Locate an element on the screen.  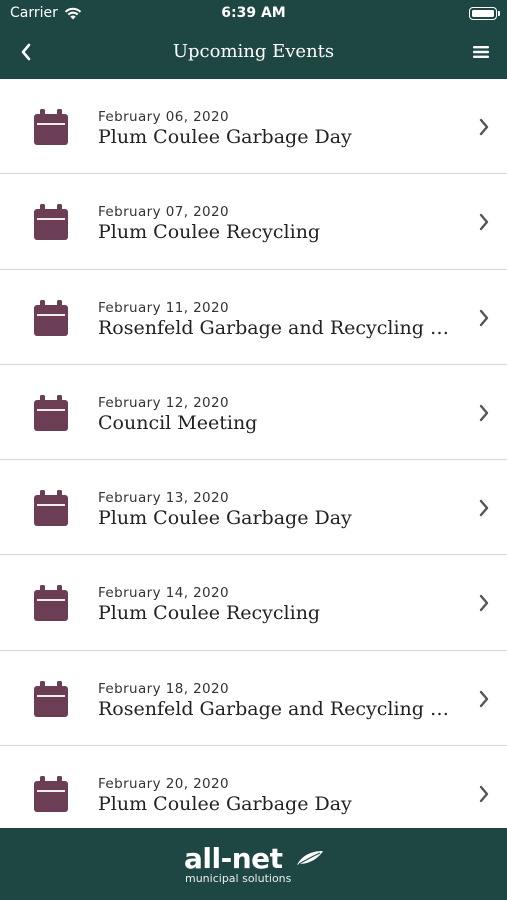
event-list-item: February 14, 2020 Plum Coulee Recycling is located at coordinates (253, 603).